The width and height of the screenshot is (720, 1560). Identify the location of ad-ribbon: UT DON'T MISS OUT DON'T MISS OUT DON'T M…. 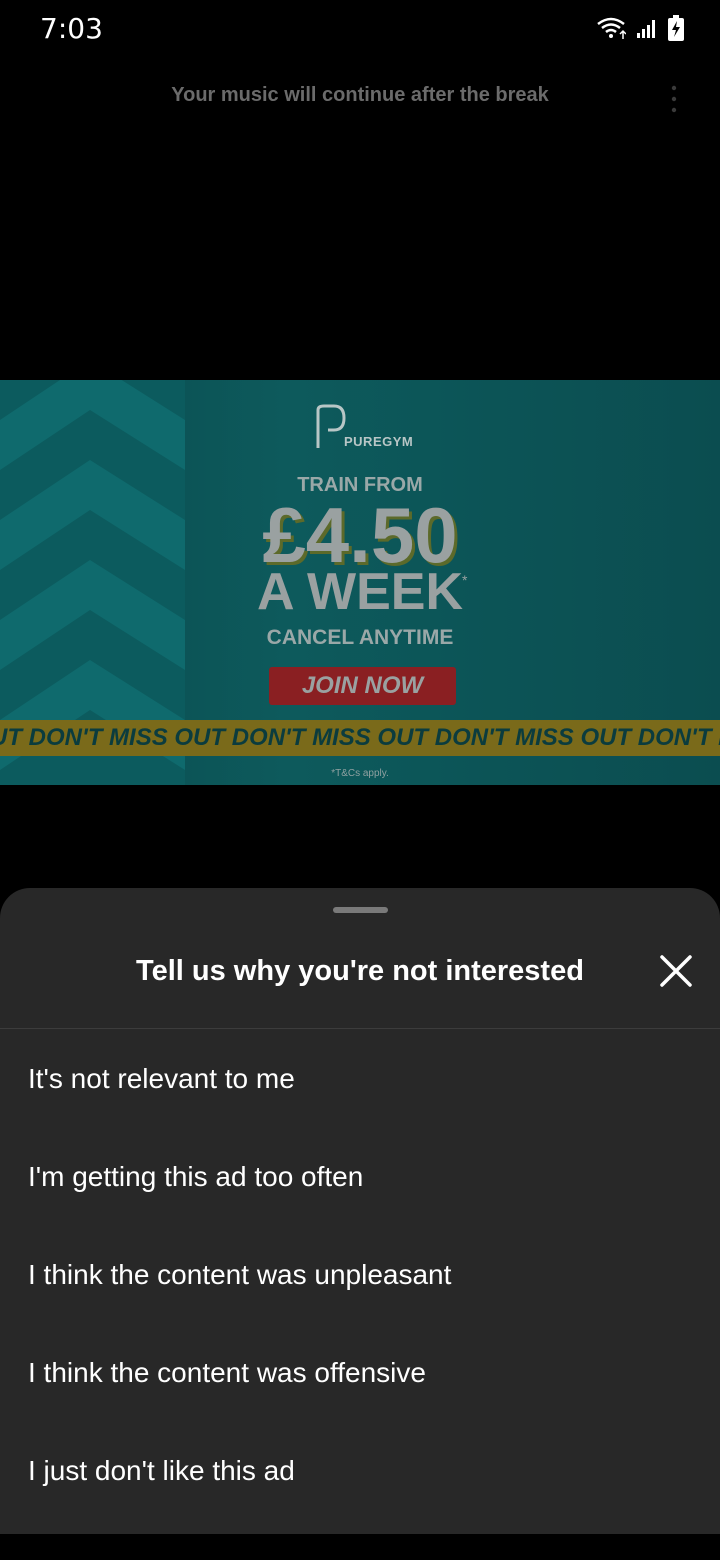
(360, 738).